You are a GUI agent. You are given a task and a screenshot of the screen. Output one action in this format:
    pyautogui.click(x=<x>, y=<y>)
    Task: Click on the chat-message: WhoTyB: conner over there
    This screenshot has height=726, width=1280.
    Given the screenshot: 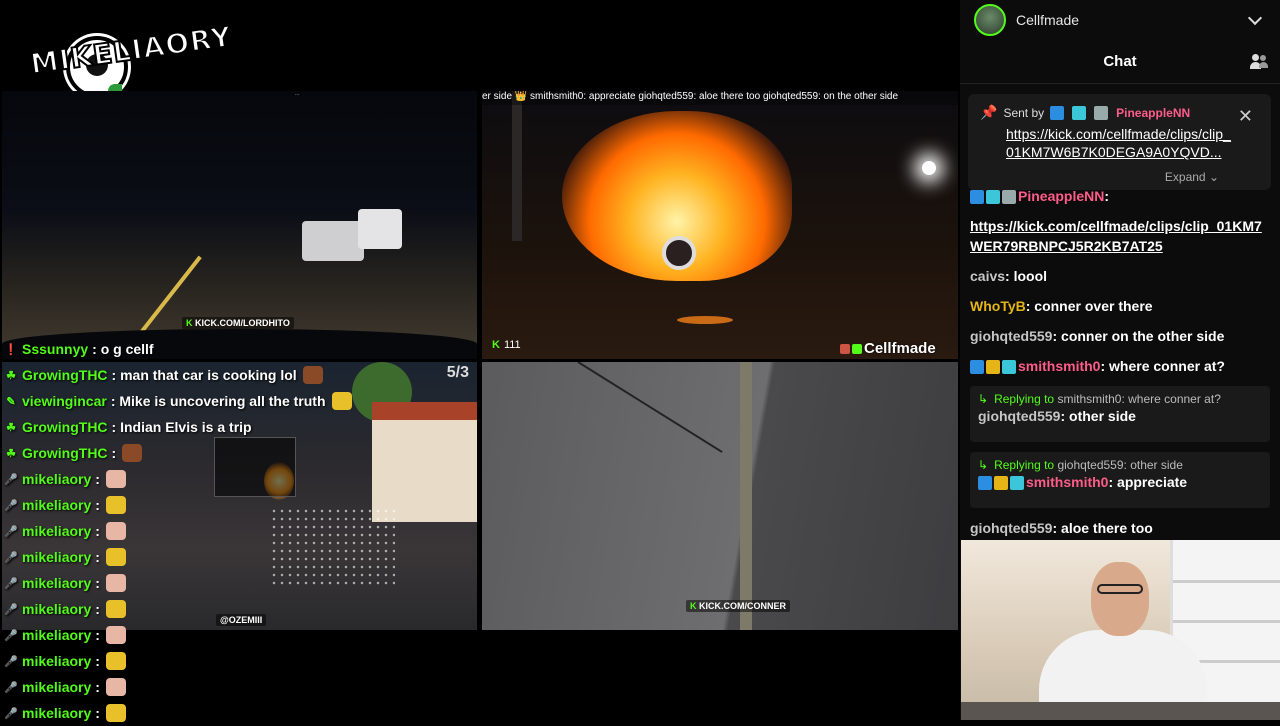 What is the action you would take?
    pyautogui.click(x=1120, y=306)
    